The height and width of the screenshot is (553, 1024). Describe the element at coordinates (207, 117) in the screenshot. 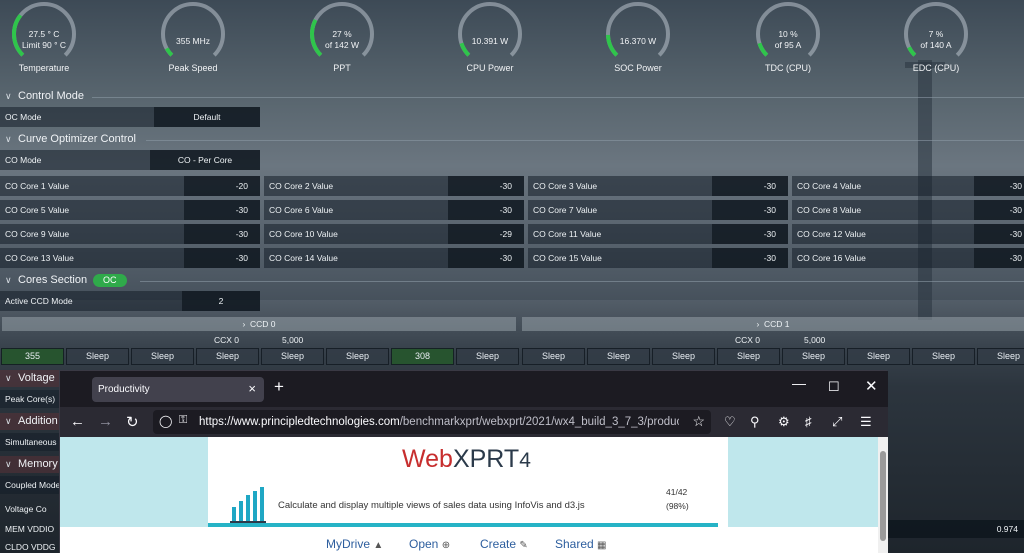

I see `oc-mode-select: Default` at that location.